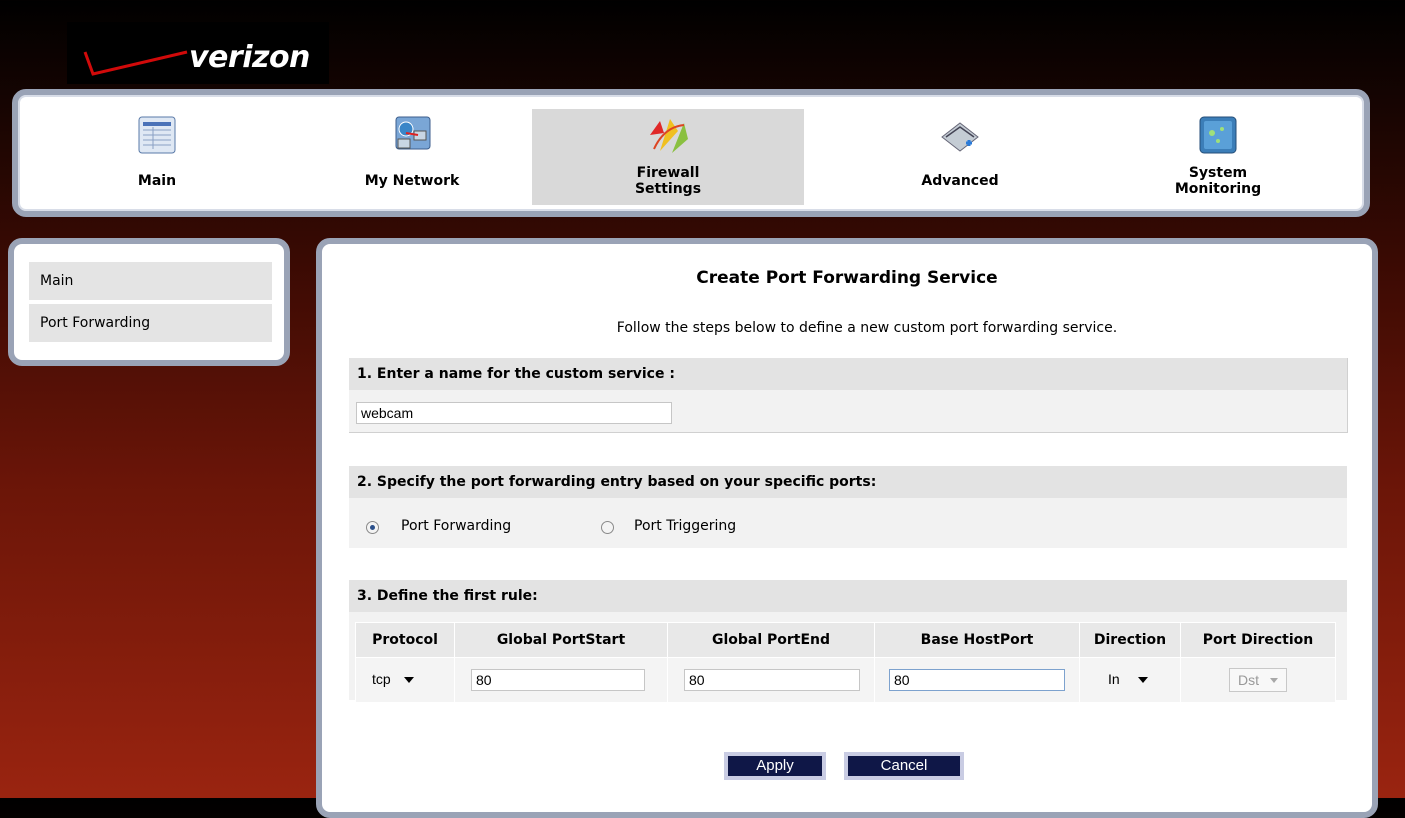 The image size is (1405, 818). I want to click on port-triggering-radio, so click(607, 527).